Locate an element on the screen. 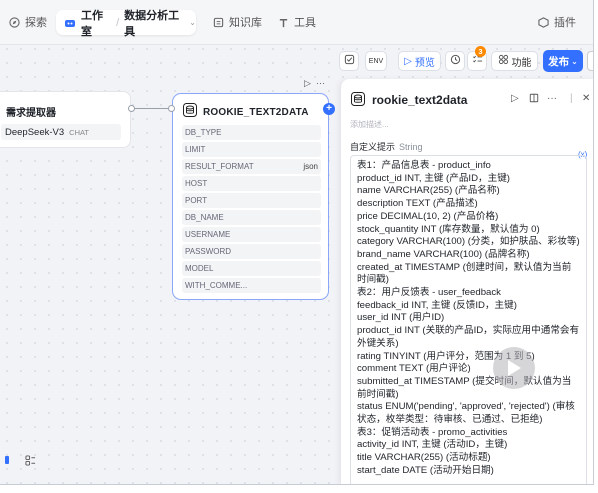 The width and height of the screenshot is (598, 493). prompt-line: stock_quantity INT (库存数量，默认值为 0) is located at coordinates (448, 229).